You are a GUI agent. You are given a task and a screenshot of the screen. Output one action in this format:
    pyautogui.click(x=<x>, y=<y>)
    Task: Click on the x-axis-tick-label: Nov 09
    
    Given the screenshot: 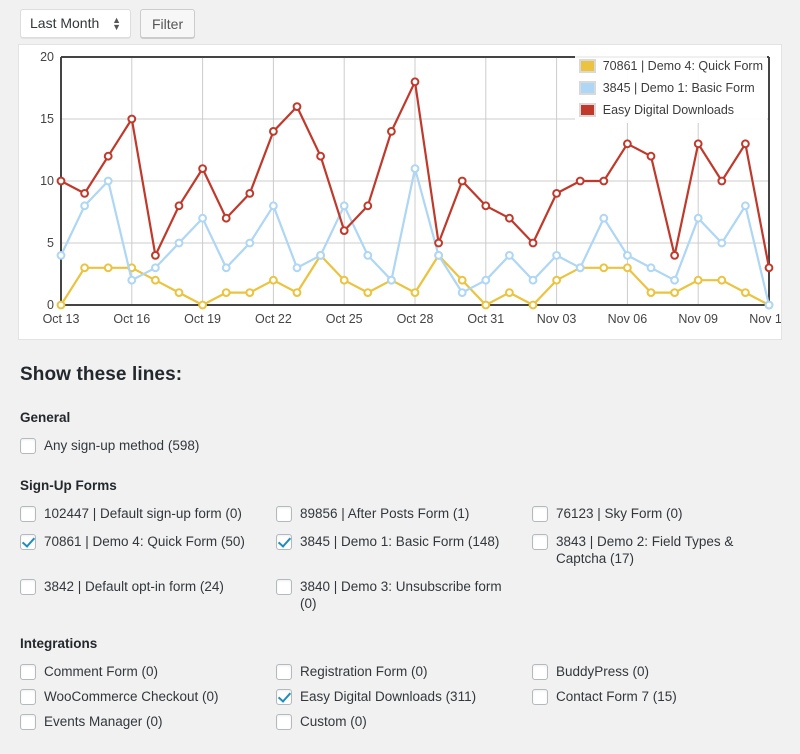 What is the action you would take?
    pyautogui.click(x=698, y=319)
    